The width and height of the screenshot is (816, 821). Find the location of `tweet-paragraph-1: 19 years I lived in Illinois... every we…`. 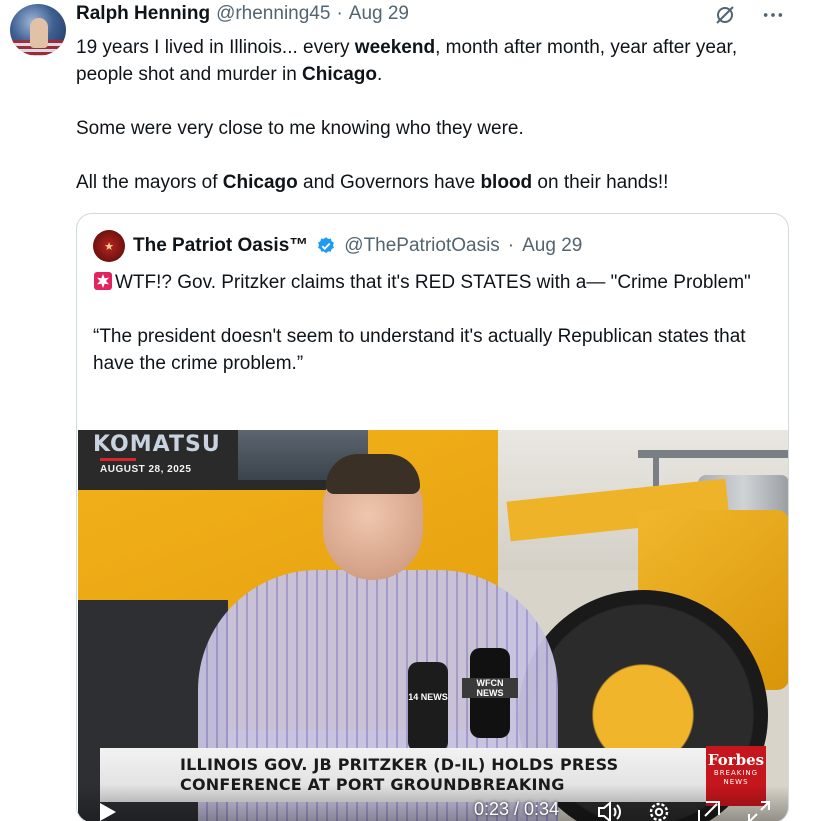

tweet-paragraph-1: 19 years I lived in Illinois... every we… is located at coordinates (426, 61).